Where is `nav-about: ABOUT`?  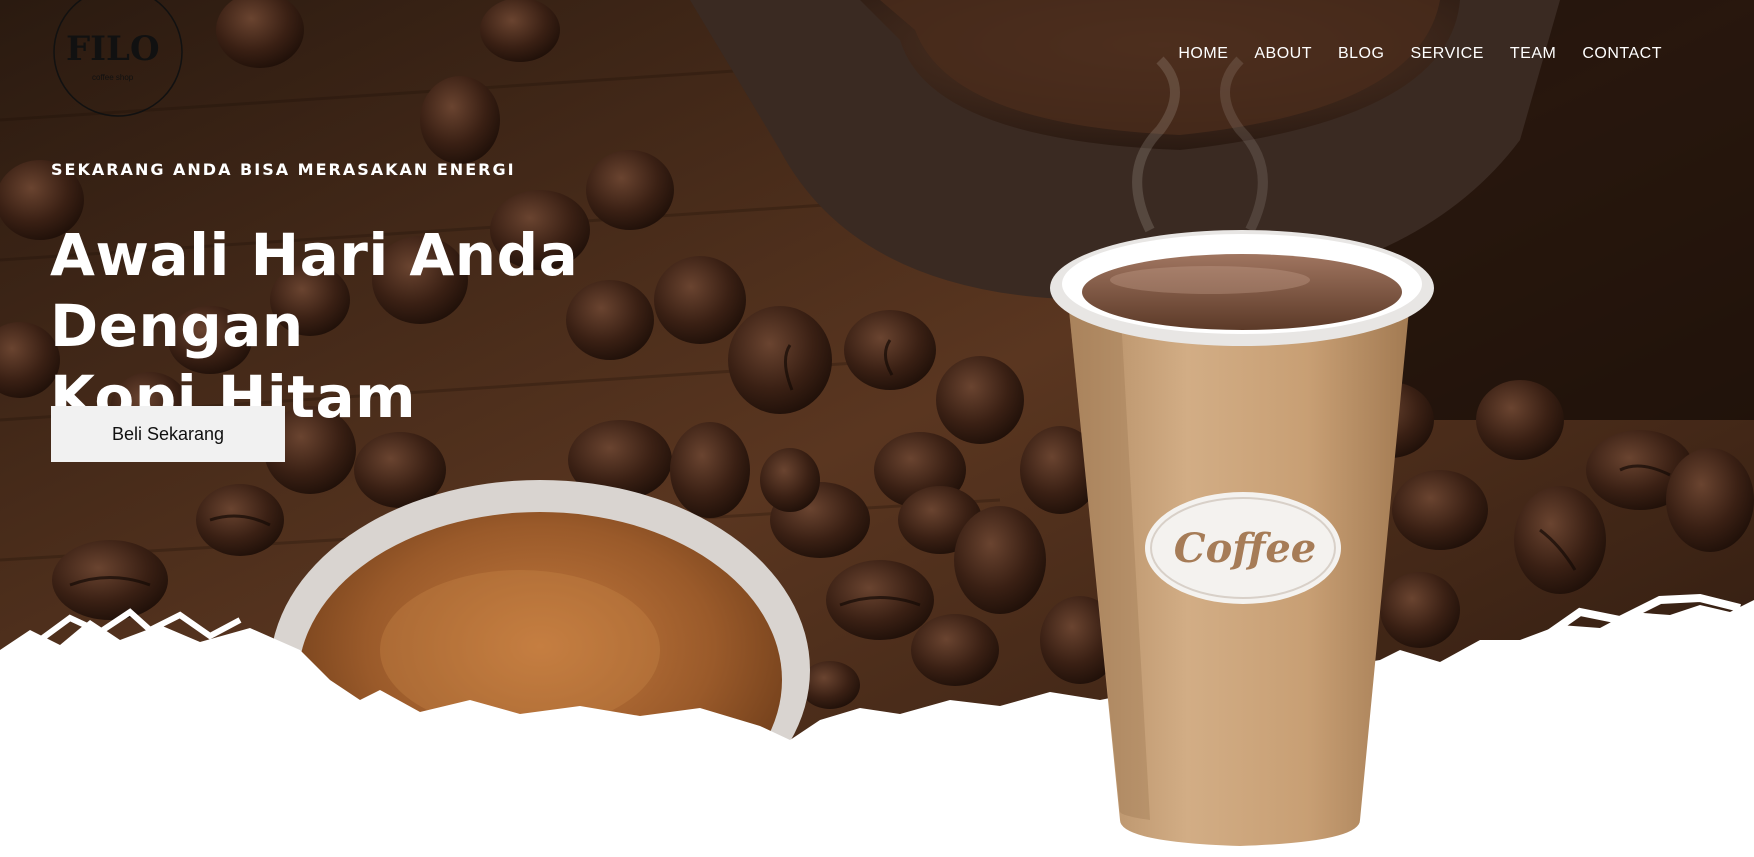 nav-about: ABOUT is located at coordinates (1283, 54).